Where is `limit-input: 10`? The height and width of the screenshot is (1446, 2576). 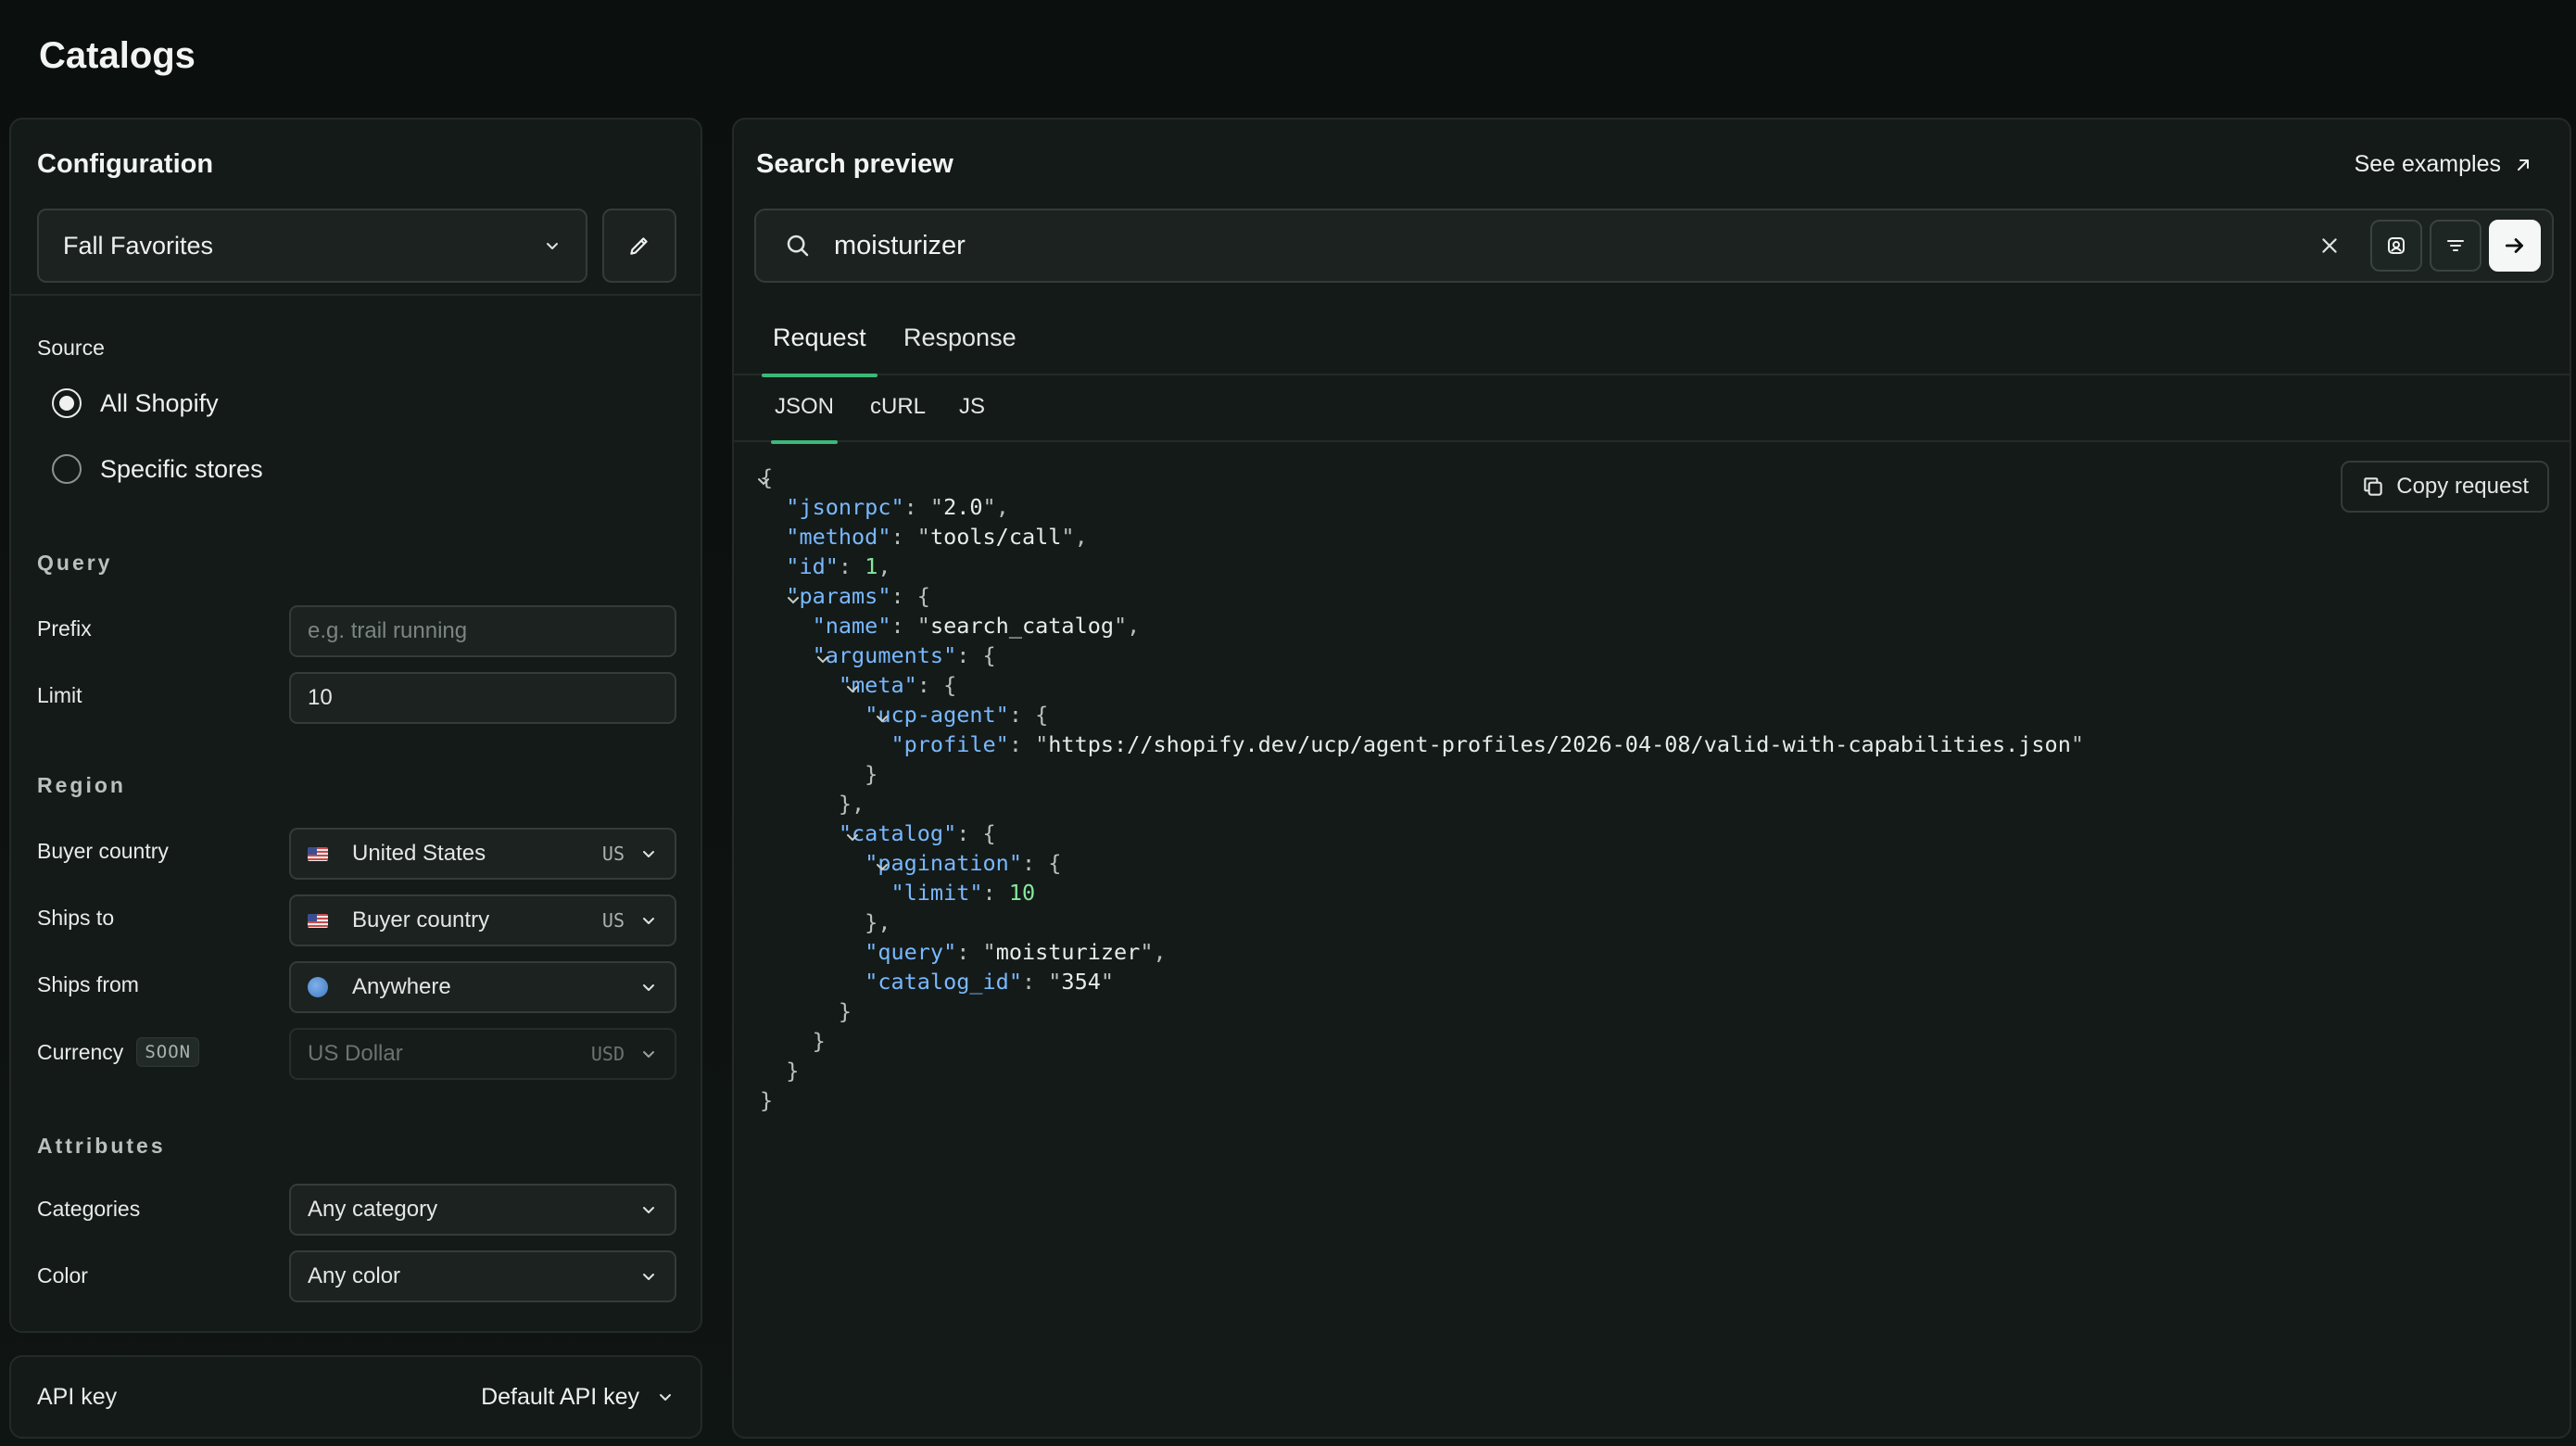
limit-input: 10 is located at coordinates (483, 698).